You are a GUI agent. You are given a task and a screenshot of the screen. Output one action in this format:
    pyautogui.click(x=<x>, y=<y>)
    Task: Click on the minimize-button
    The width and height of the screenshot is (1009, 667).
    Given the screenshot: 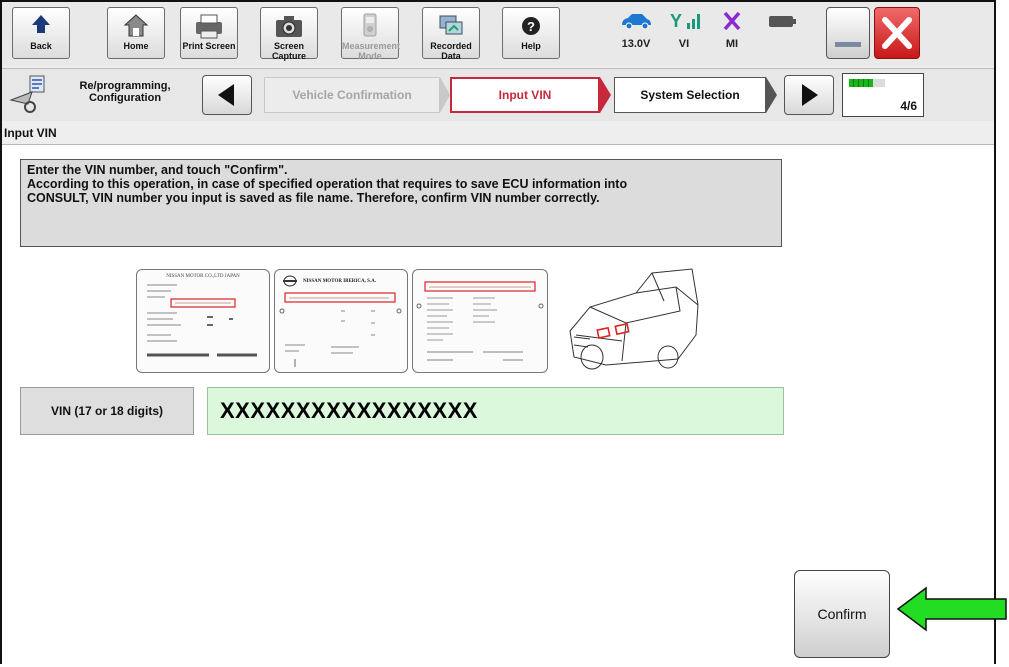 What is the action you would take?
    pyautogui.click(x=848, y=33)
    